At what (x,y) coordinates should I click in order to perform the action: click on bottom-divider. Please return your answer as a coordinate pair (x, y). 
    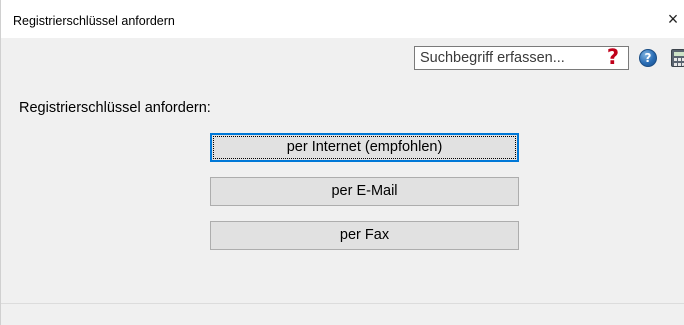
    Looking at the image, I should click on (342, 303).